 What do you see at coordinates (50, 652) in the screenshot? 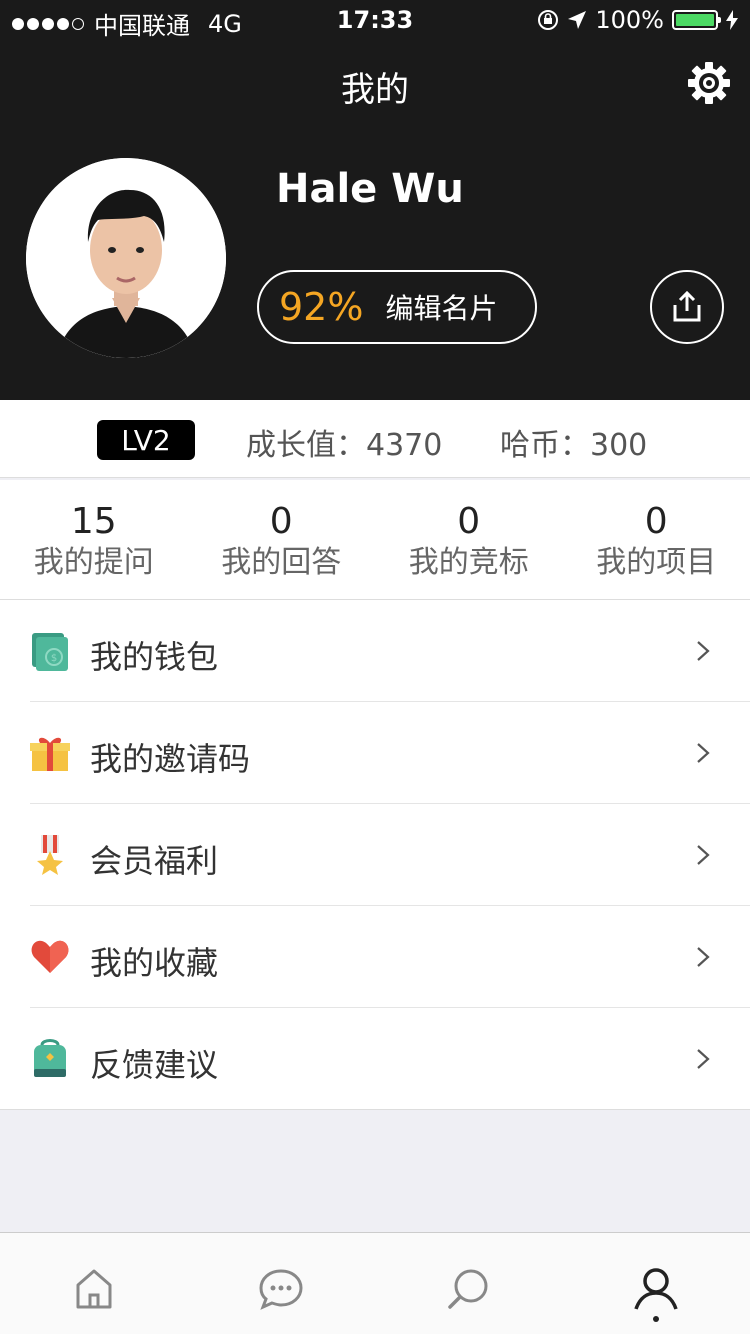
I see `wallet-icon: $` at bounding box center [50, 652].